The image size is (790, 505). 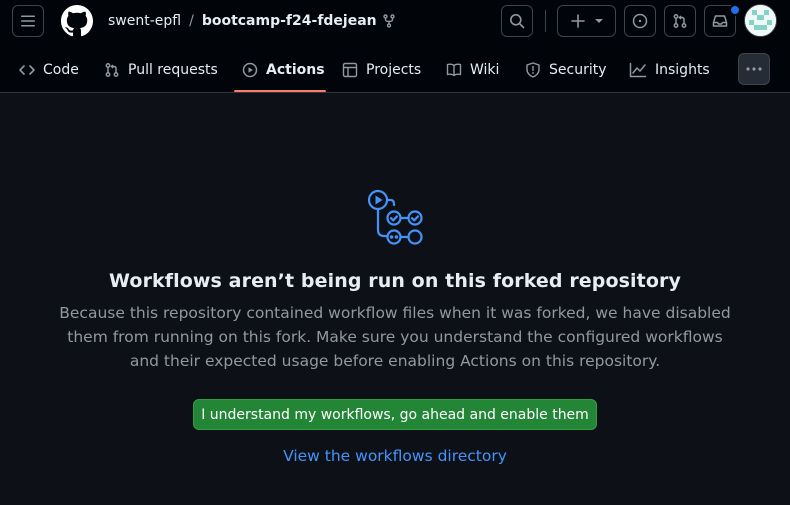 What do you see at coordinates (77, 21) in the screenshot?
I see `github-logo-icon` at bounding box center [77, 21].